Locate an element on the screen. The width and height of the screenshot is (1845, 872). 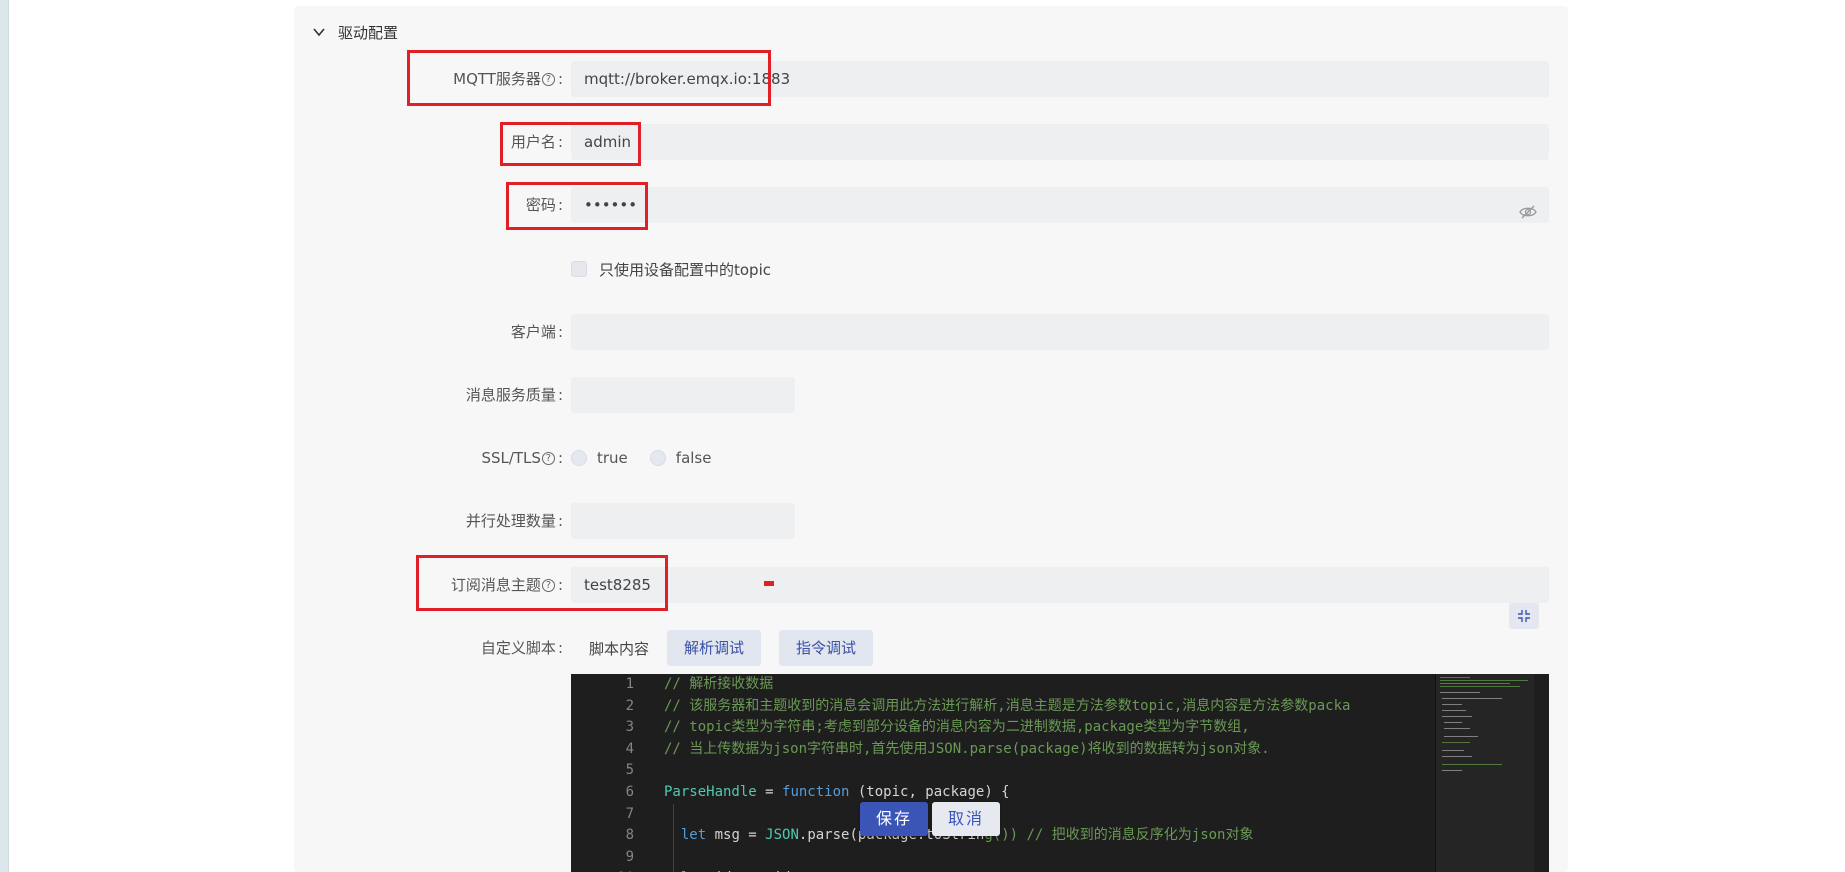
chevron-down-icon is located at coordinates (319, 32).